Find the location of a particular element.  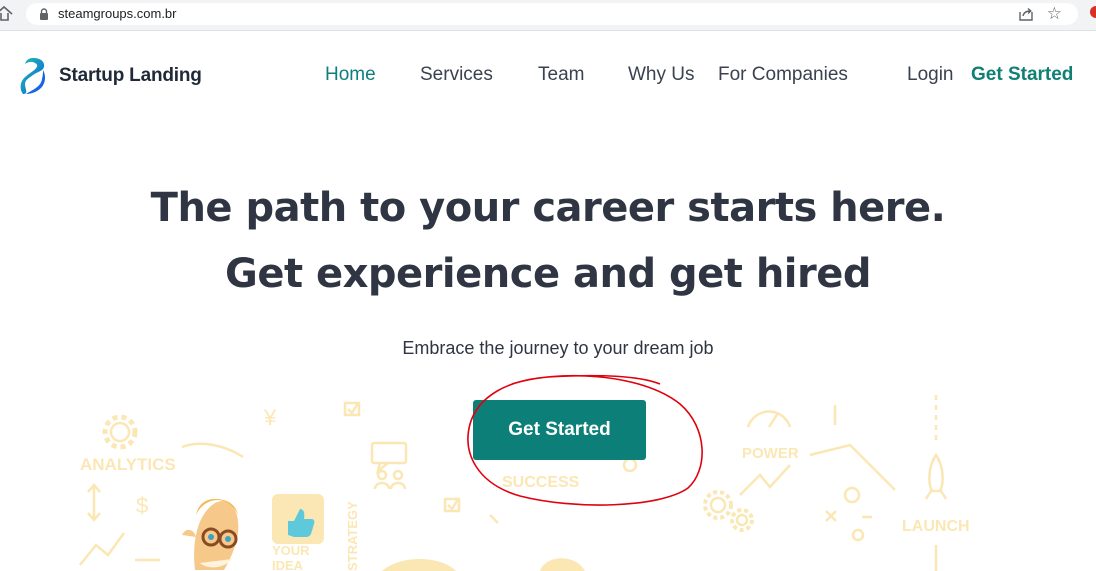

get-started-button: Get Started is located at coordinates (559, 430).